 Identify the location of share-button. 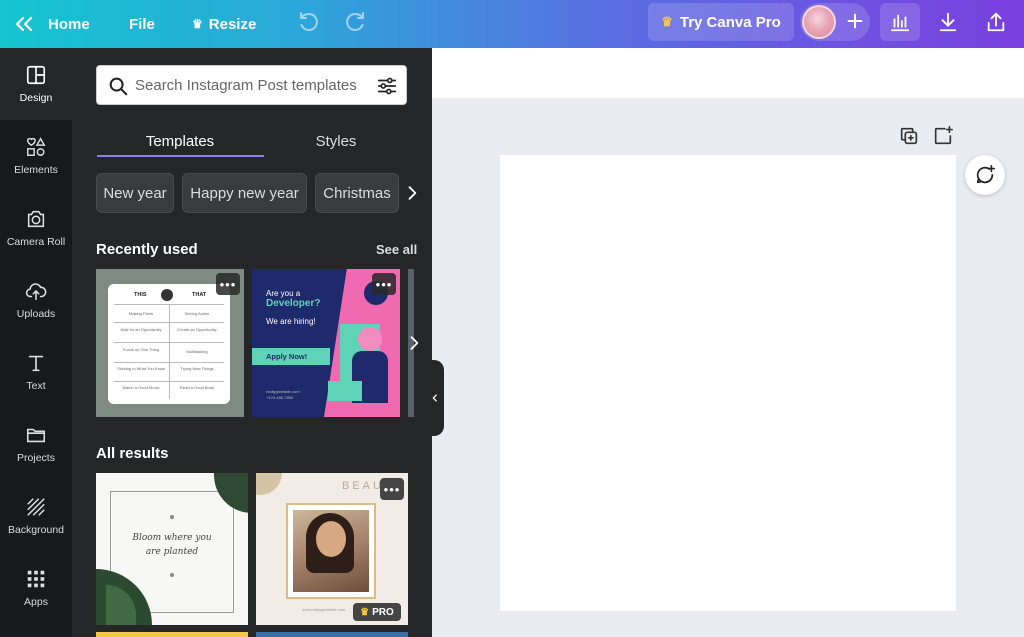
(996, 22).